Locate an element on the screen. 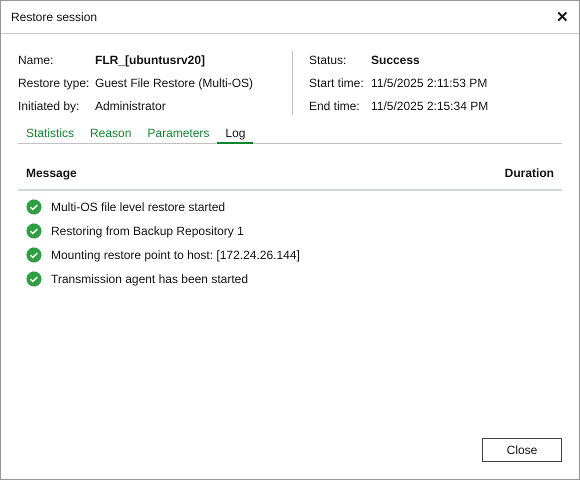  close-dialog-button: Close is located at coordinates (522, 450).